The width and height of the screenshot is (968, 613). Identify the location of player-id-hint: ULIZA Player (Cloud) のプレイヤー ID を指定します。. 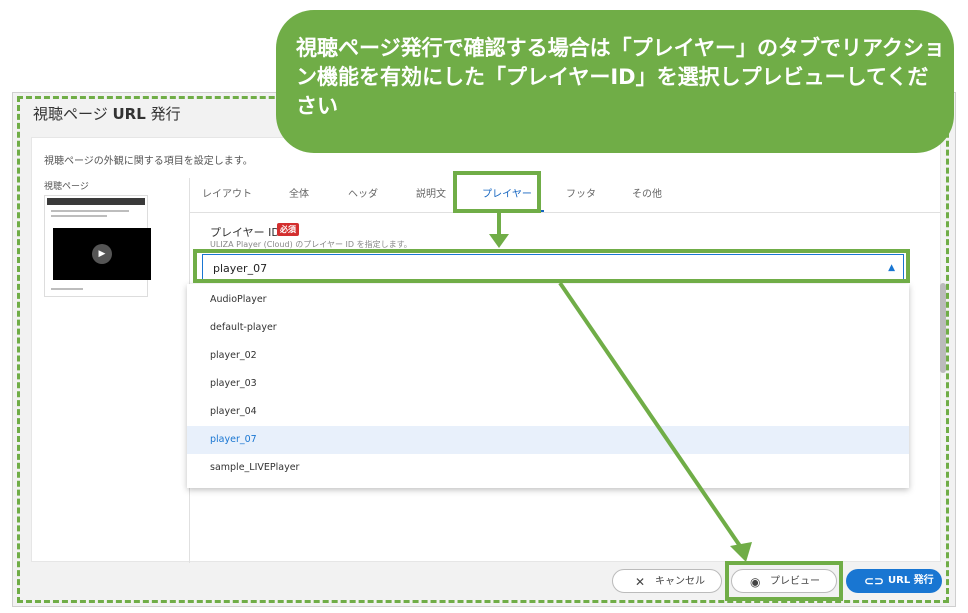
(311, 244).